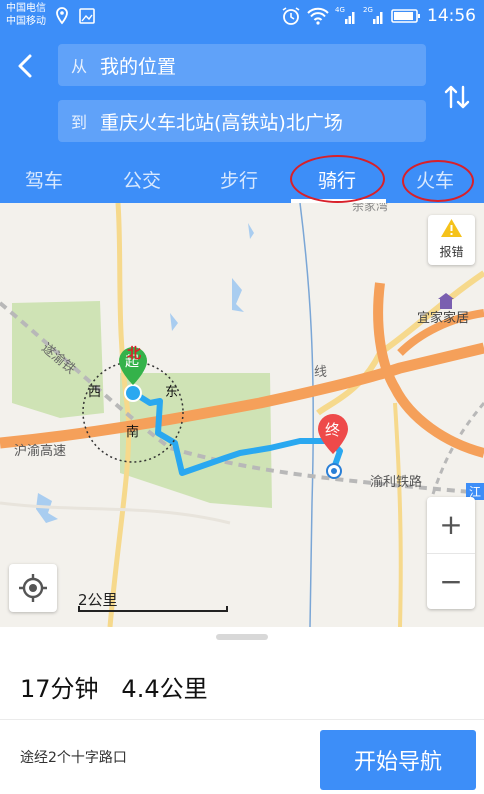 The width and height of the screenshot is (484, 794). Describe the element at coordinates (370, 208) in the screenshot. I see `place-label-top: 余家湾` at that location.